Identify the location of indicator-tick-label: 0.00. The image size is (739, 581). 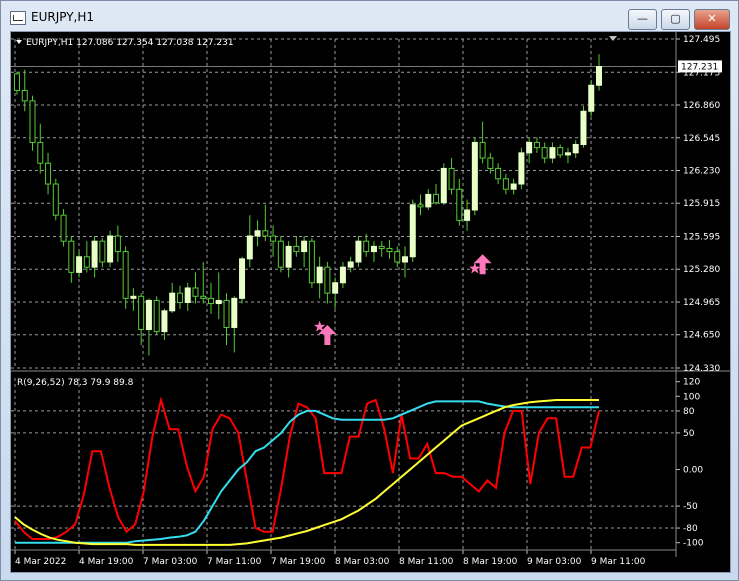
(693, 470).